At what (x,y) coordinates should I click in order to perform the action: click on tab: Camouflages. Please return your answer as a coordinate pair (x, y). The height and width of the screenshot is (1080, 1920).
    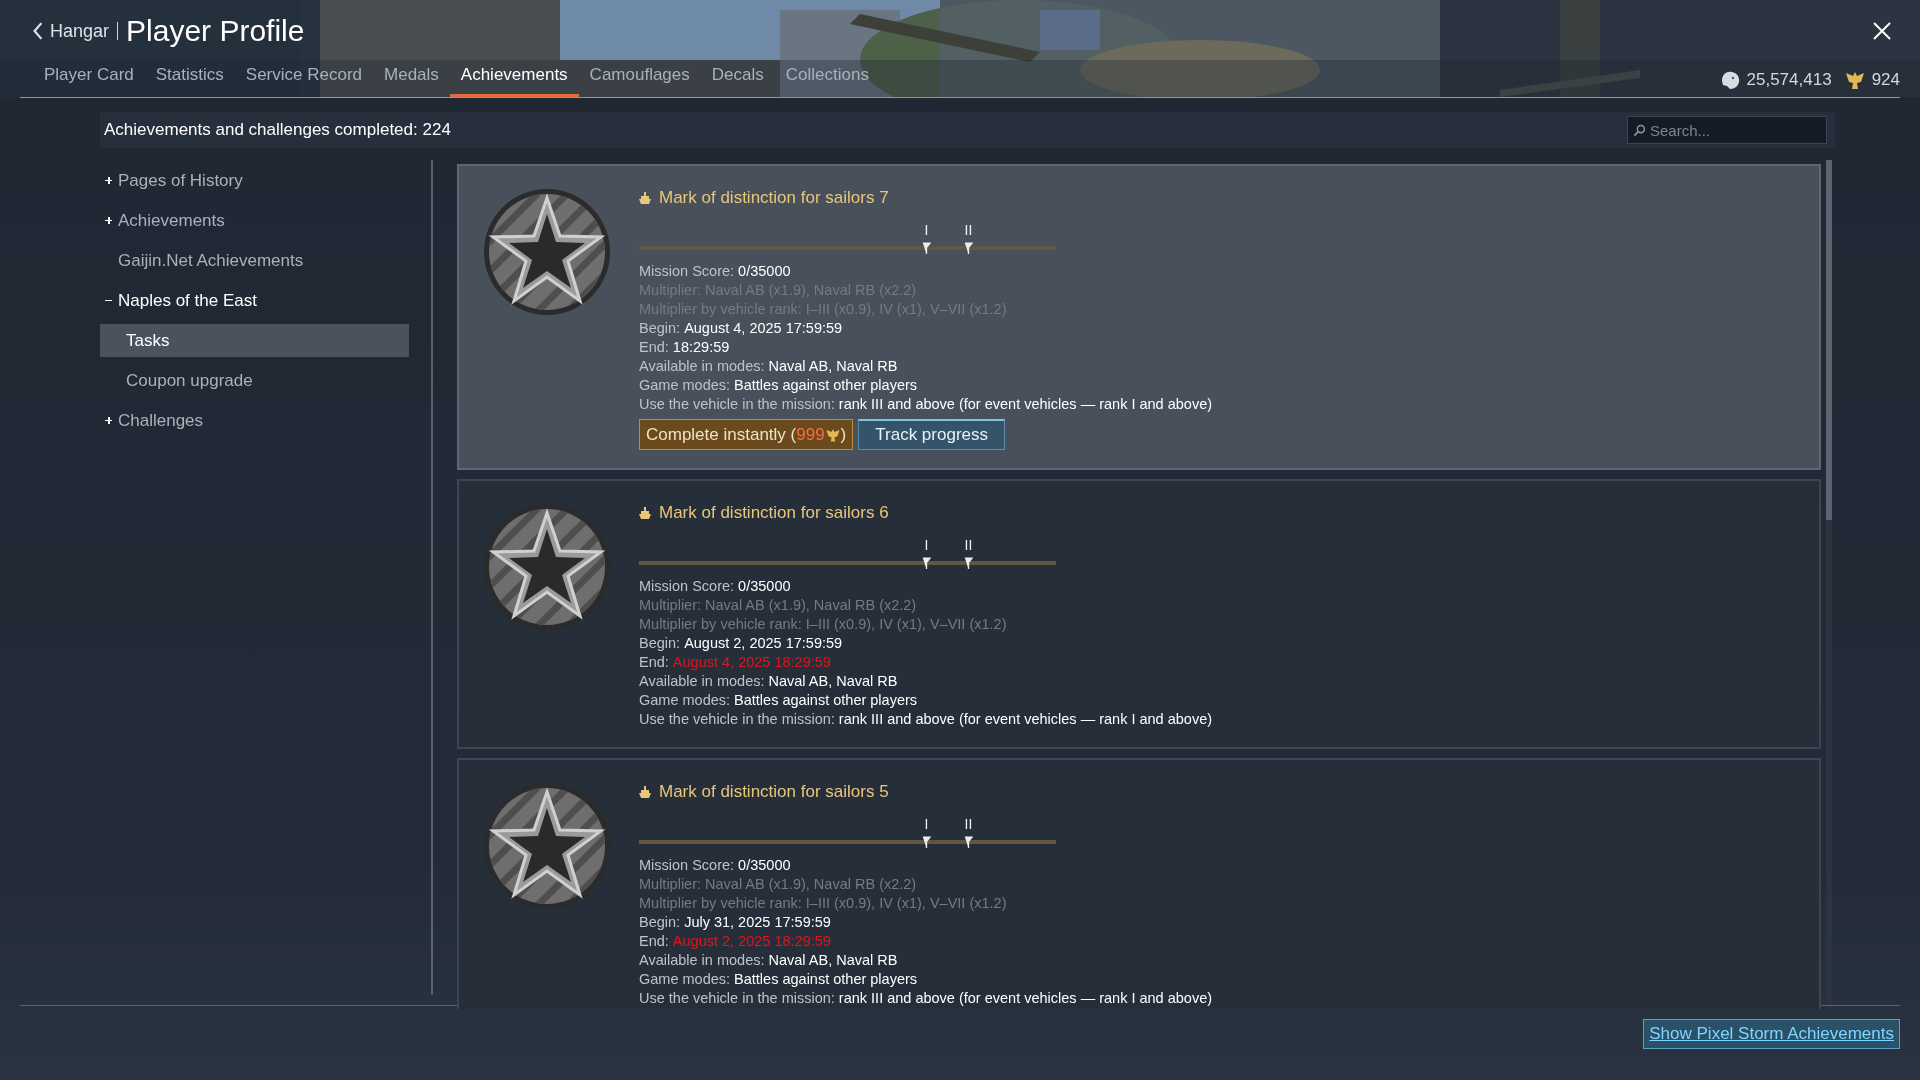
    Looking at the image, I should click on (639, 79).